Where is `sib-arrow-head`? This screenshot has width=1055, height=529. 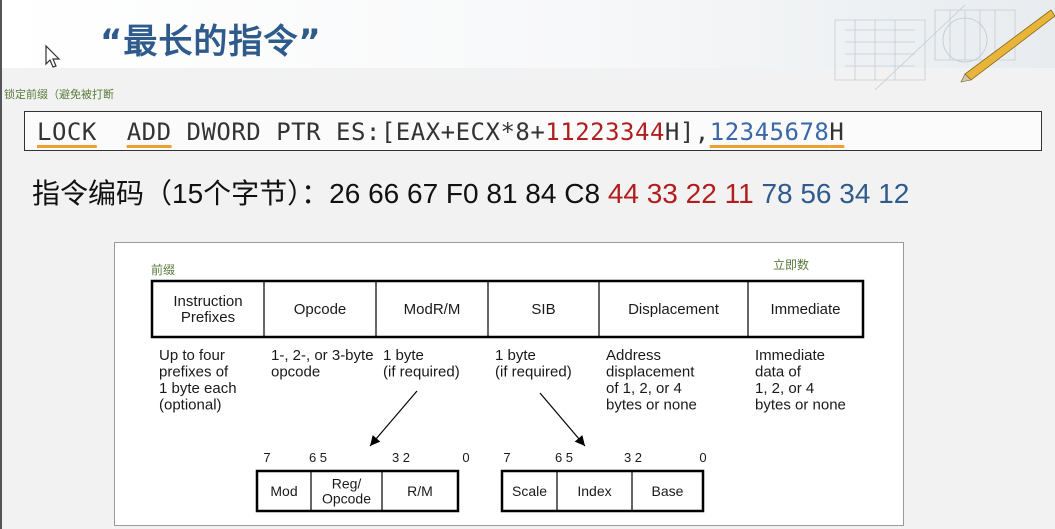
sib-arrow-head is located at coordinates (579, 440).